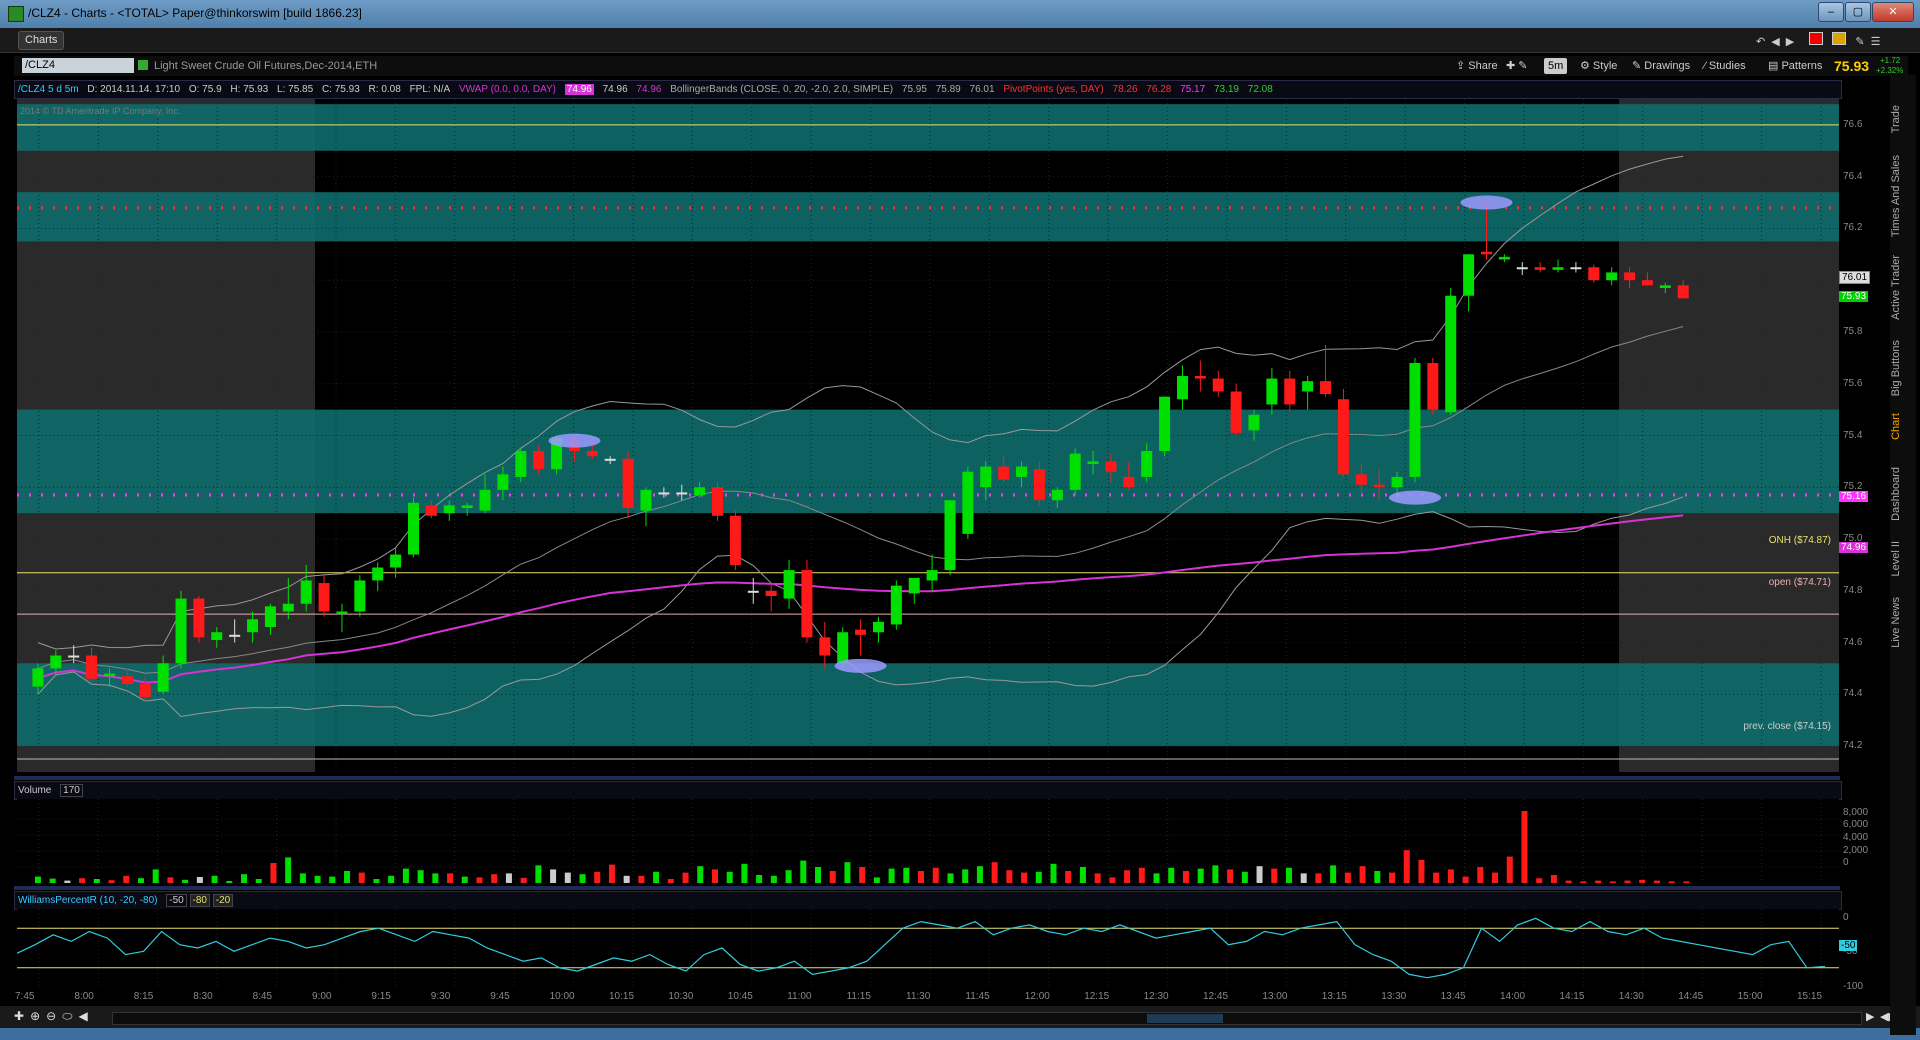  I want to click on crosshair-tools: ✚ ✎, so click(1517, 66).